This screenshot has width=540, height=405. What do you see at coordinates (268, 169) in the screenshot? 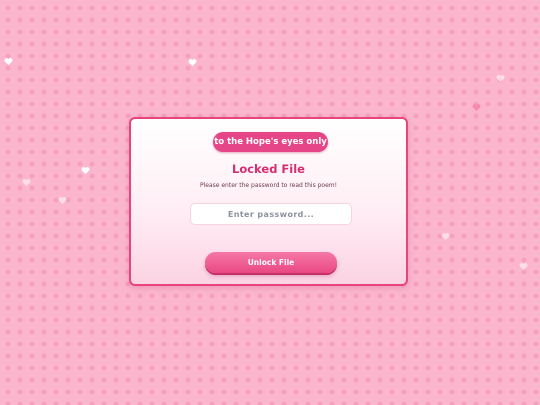
I see `dialog-title: Locked File` at bounding box center [268, 169].